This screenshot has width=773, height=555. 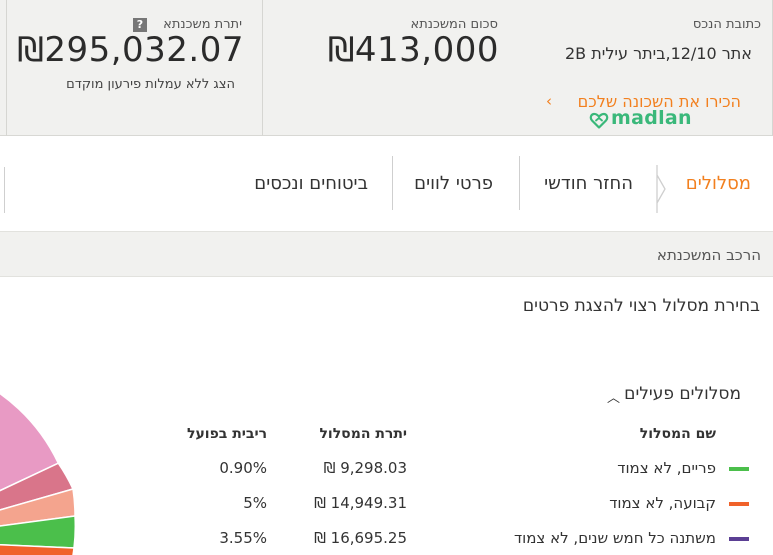 I want to click on madlan-logo: madlan, so click(x=640, y=119).